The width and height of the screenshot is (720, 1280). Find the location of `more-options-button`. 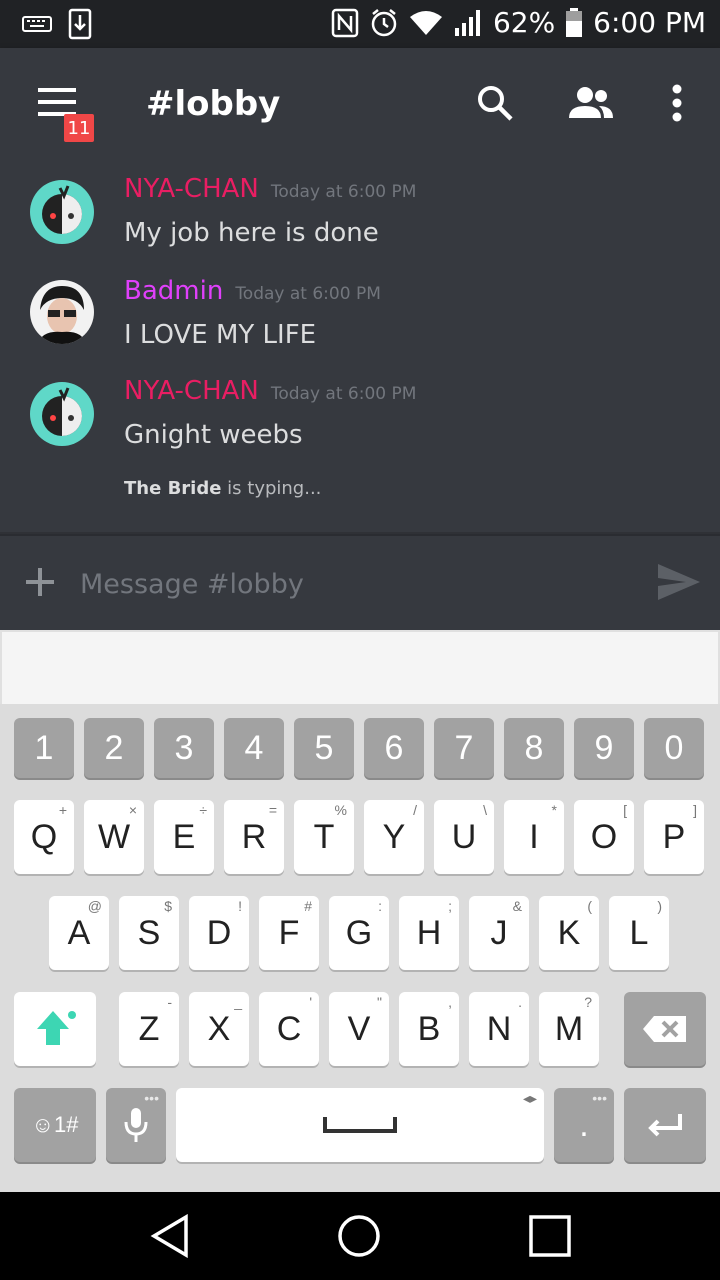

more-options-button is located at coordinates (677, 103).